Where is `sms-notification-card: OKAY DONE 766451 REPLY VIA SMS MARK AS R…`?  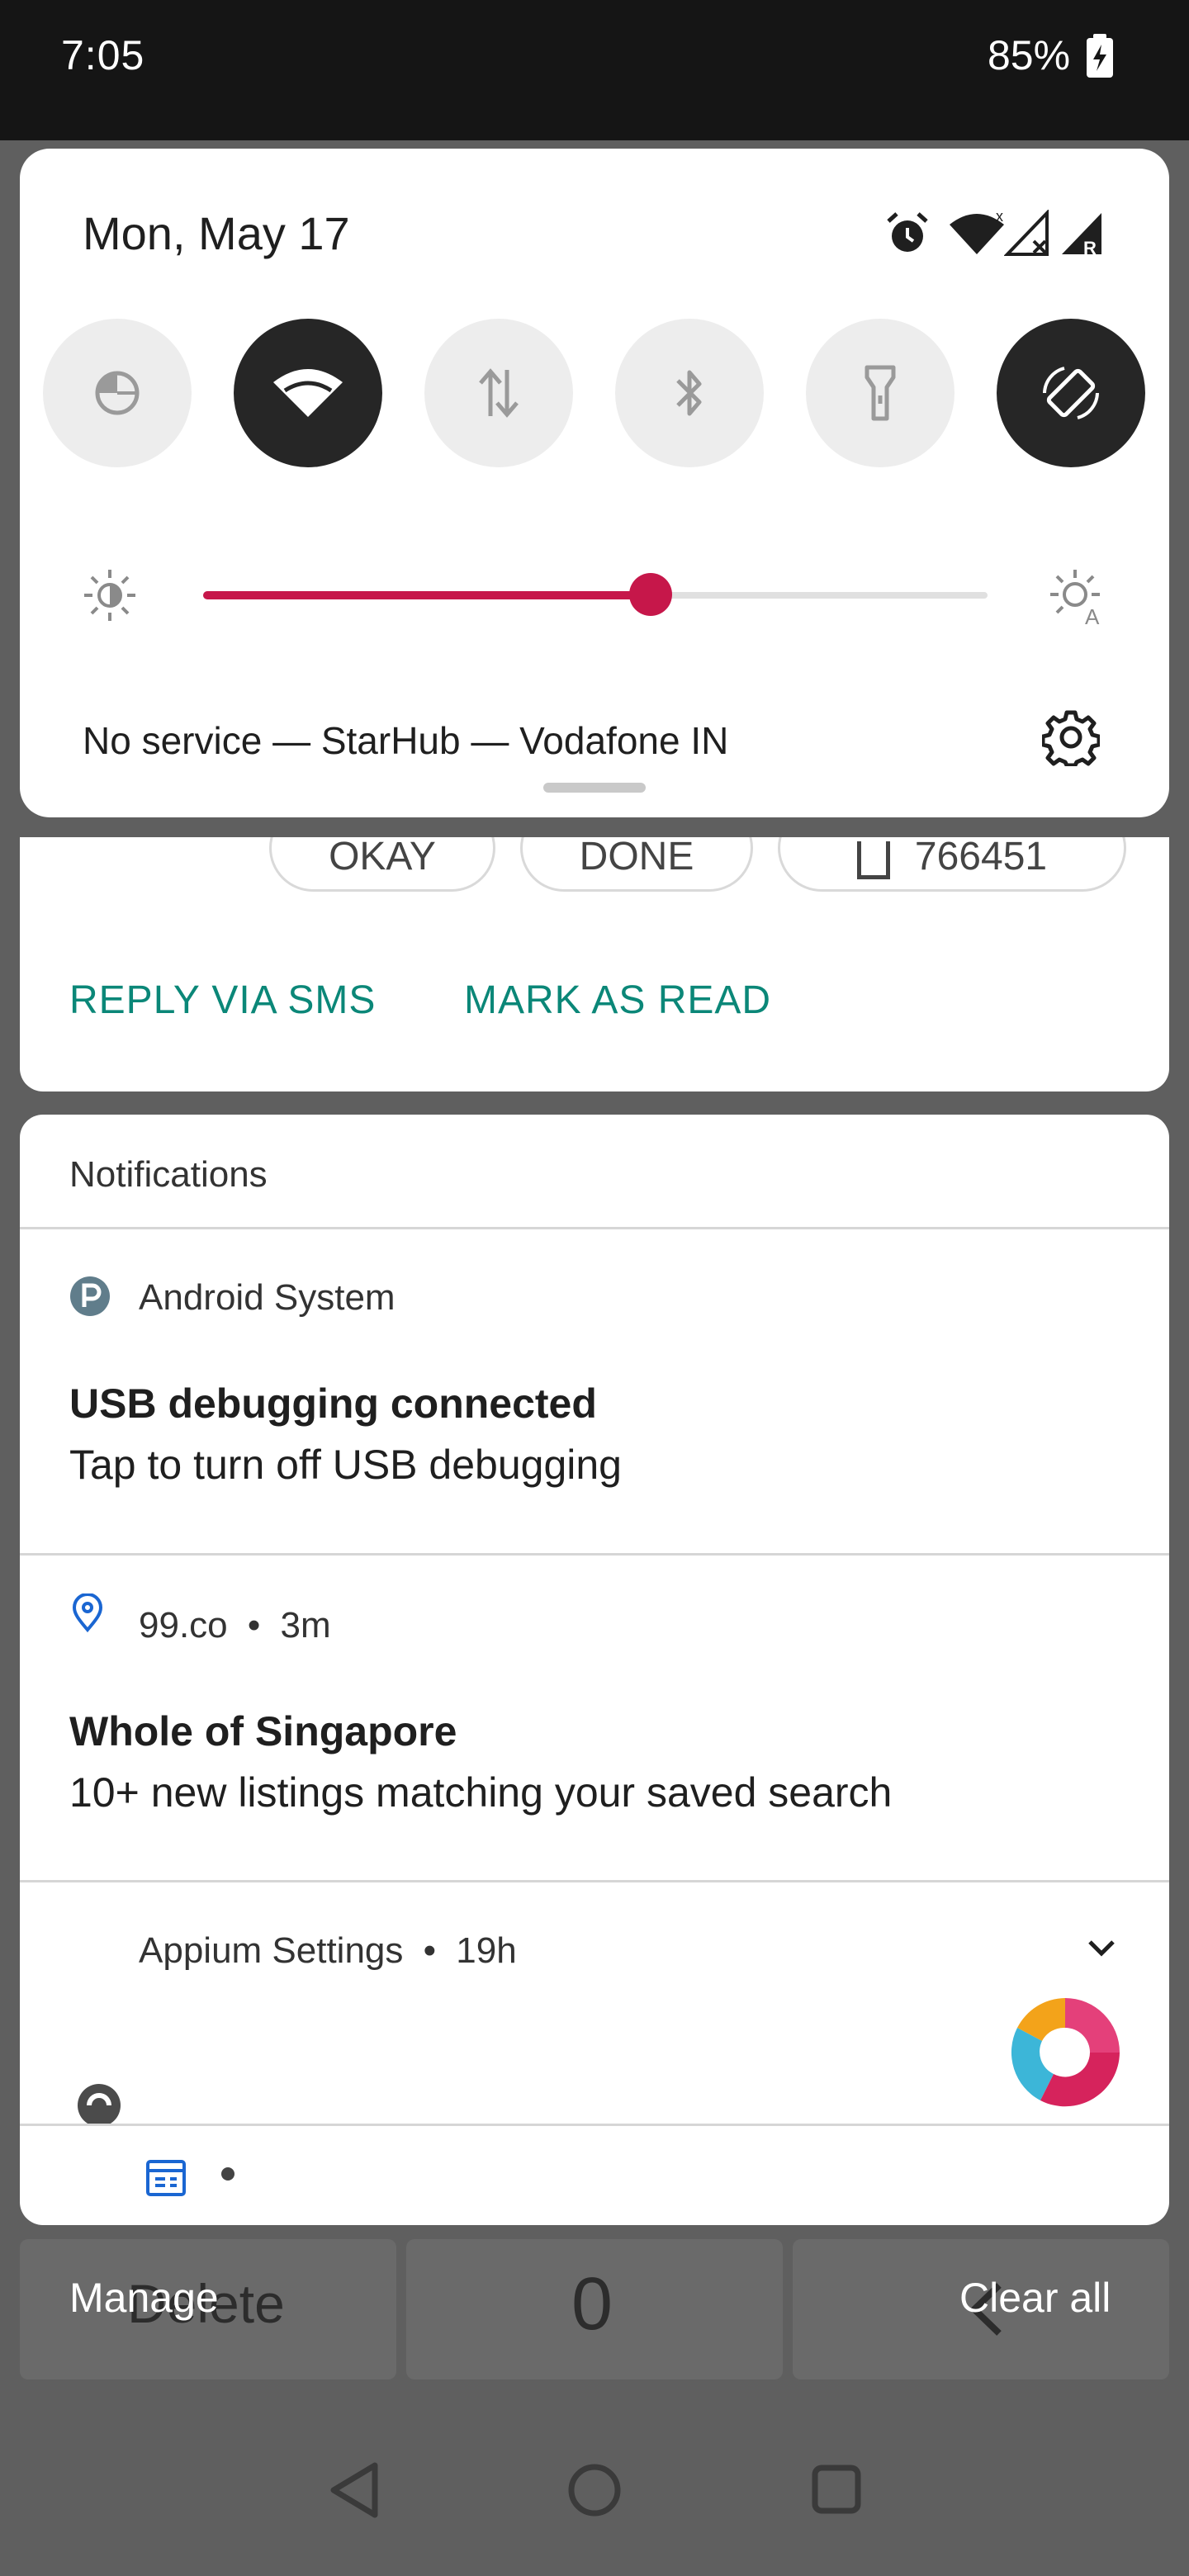 sms-notification-card: OKAY DONE 766451 REPLY VIA SMS MARK AS R… is located at coordinates (594, 964).